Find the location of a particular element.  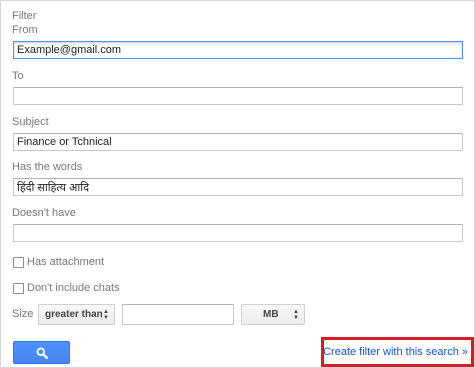

size-unit-select: MB ▲ ▼ is located at coordinates (273, 314).